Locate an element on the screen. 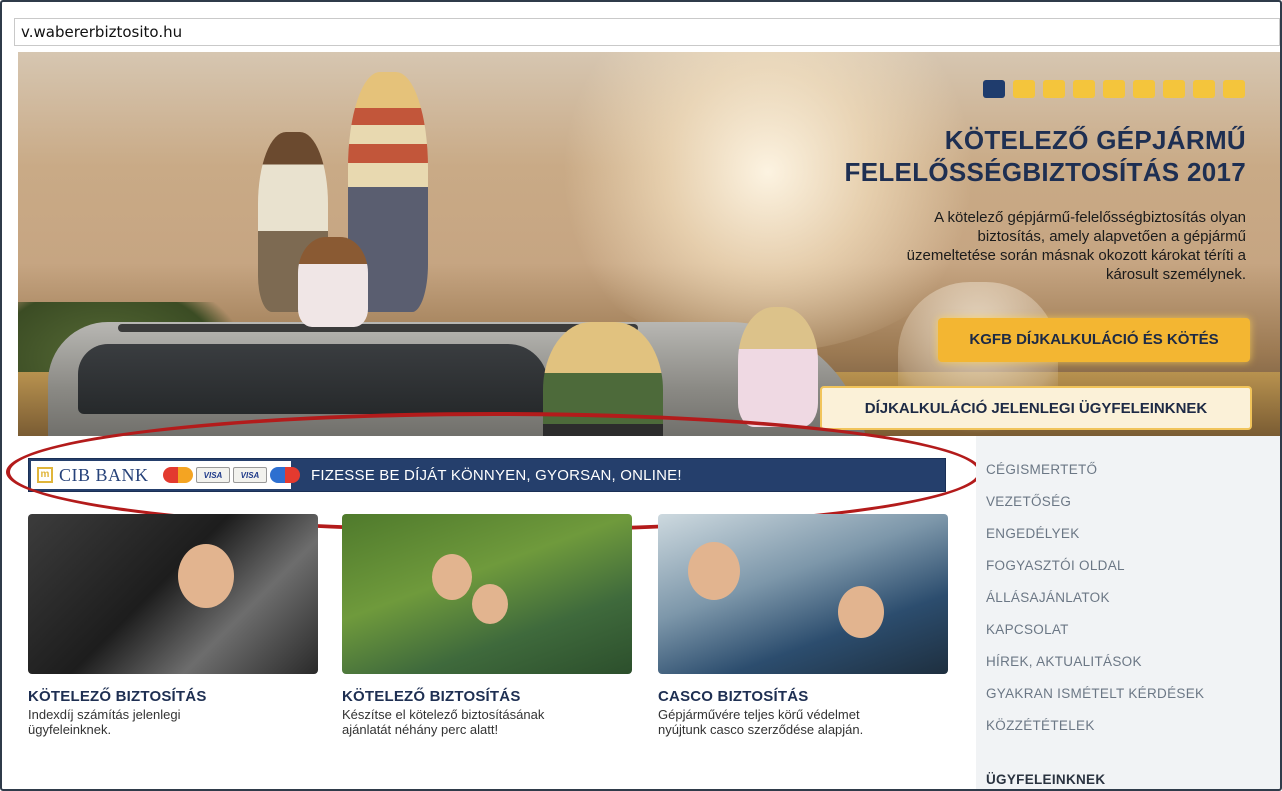 This screenshot has width=1282, height=791. sidebar-item-contact: KAPCSOLAT is located at coordinates (1095, 638).